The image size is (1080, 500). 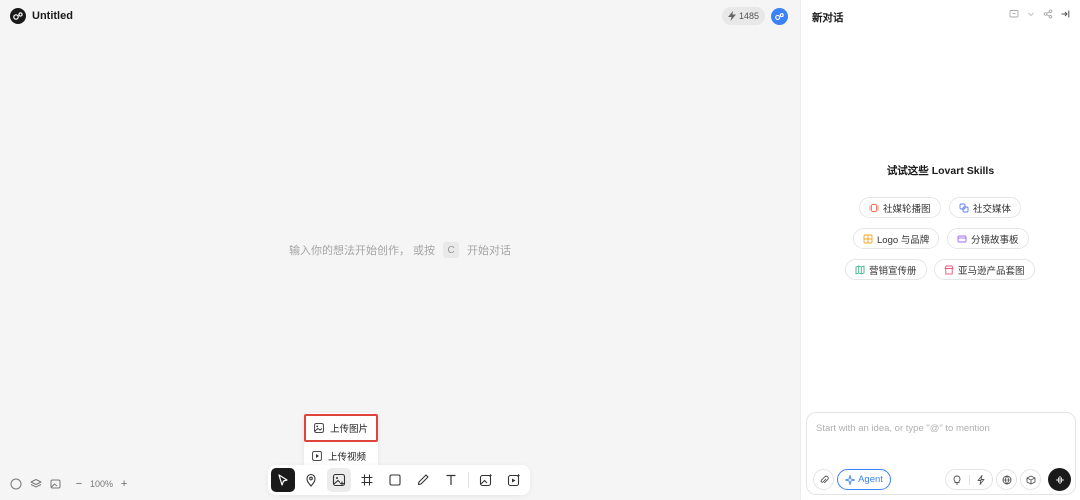 I want to click on layers-icon, so click(x=36, y=484).